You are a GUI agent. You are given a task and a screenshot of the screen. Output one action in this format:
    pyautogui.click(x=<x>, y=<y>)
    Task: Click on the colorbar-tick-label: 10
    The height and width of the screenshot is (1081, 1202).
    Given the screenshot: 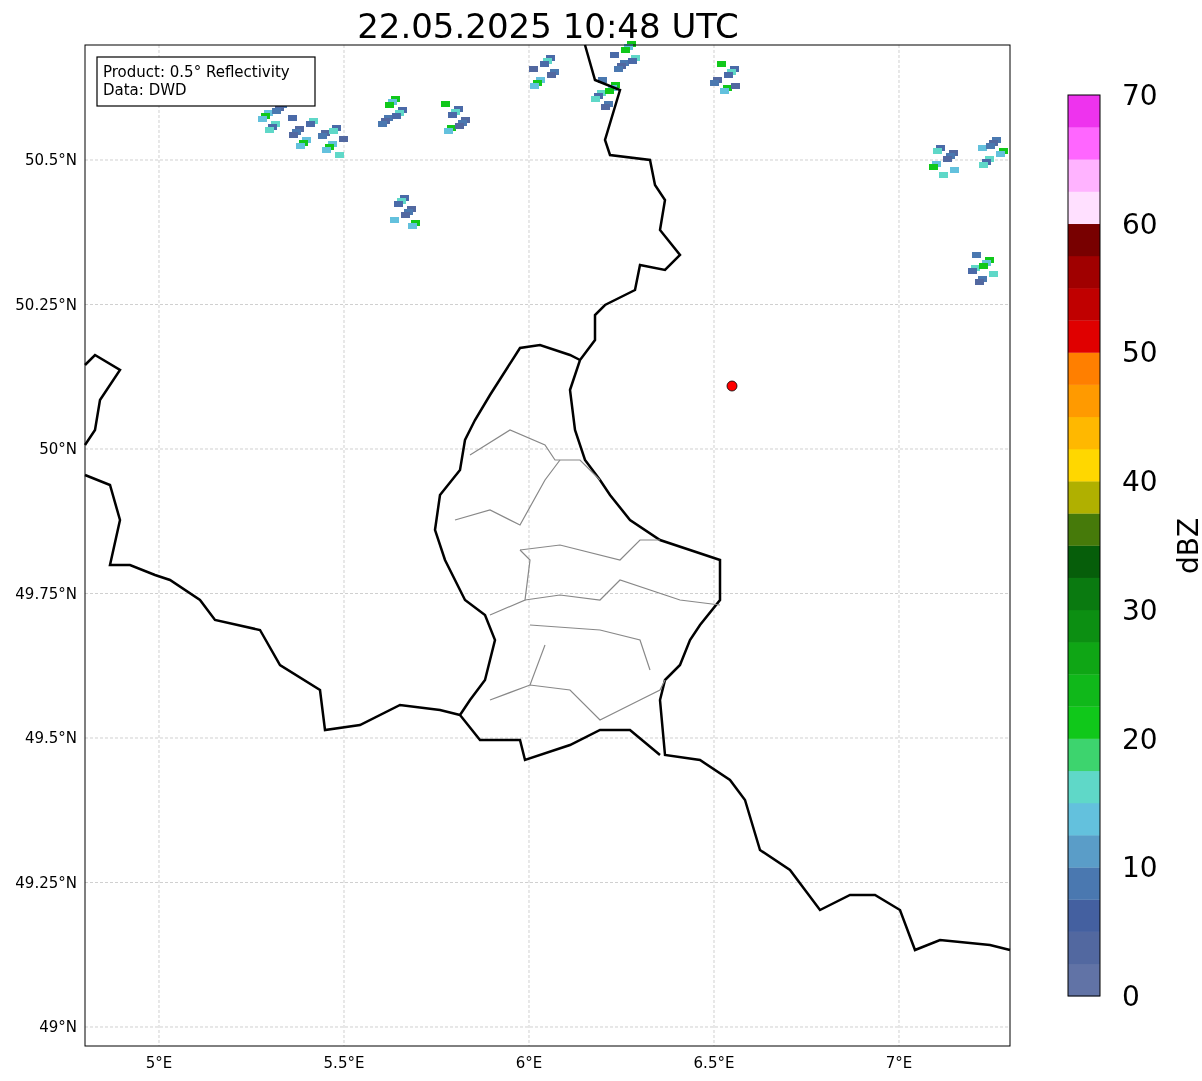 What is the action you would take?
    pyautogui.click(x=1140, y=868)
    